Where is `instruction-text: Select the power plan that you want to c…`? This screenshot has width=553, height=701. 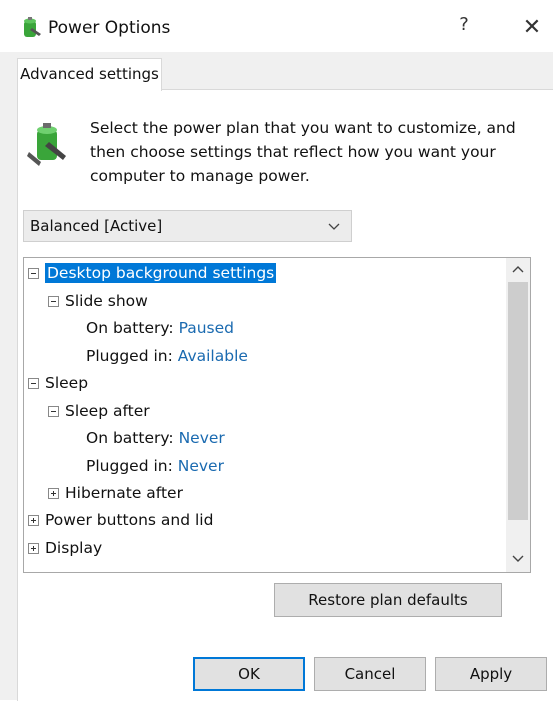 instruction-text: Select the power plan that you want to c… is located at coordinates (303, 152).